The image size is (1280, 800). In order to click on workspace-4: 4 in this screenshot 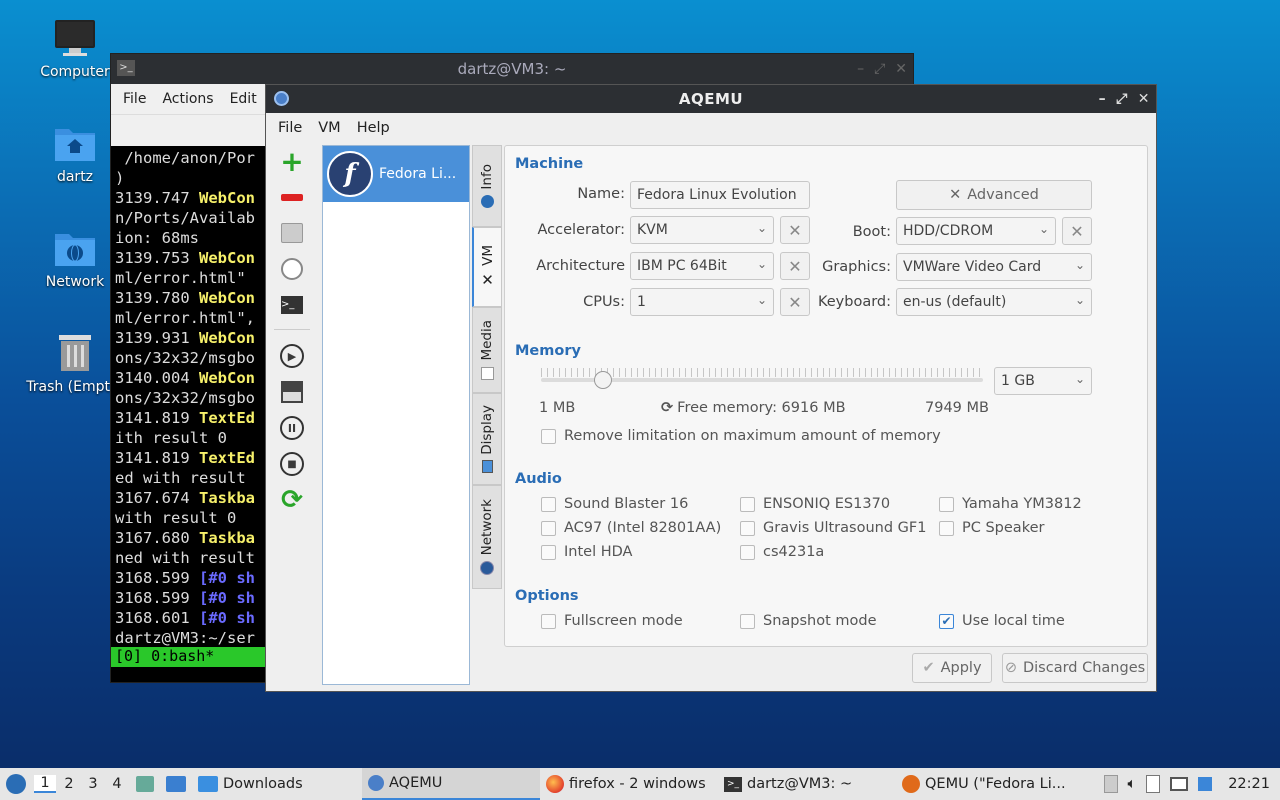, I will do `click(117, 784)`.